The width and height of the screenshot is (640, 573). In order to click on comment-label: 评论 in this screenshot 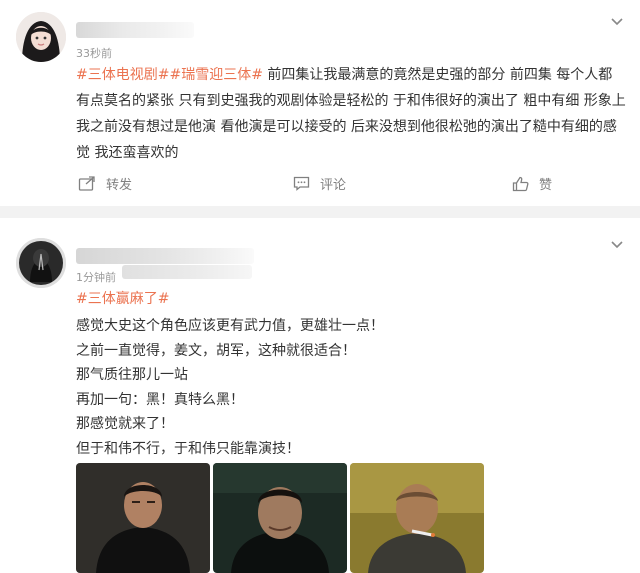, I will do `click(333, 185)`.